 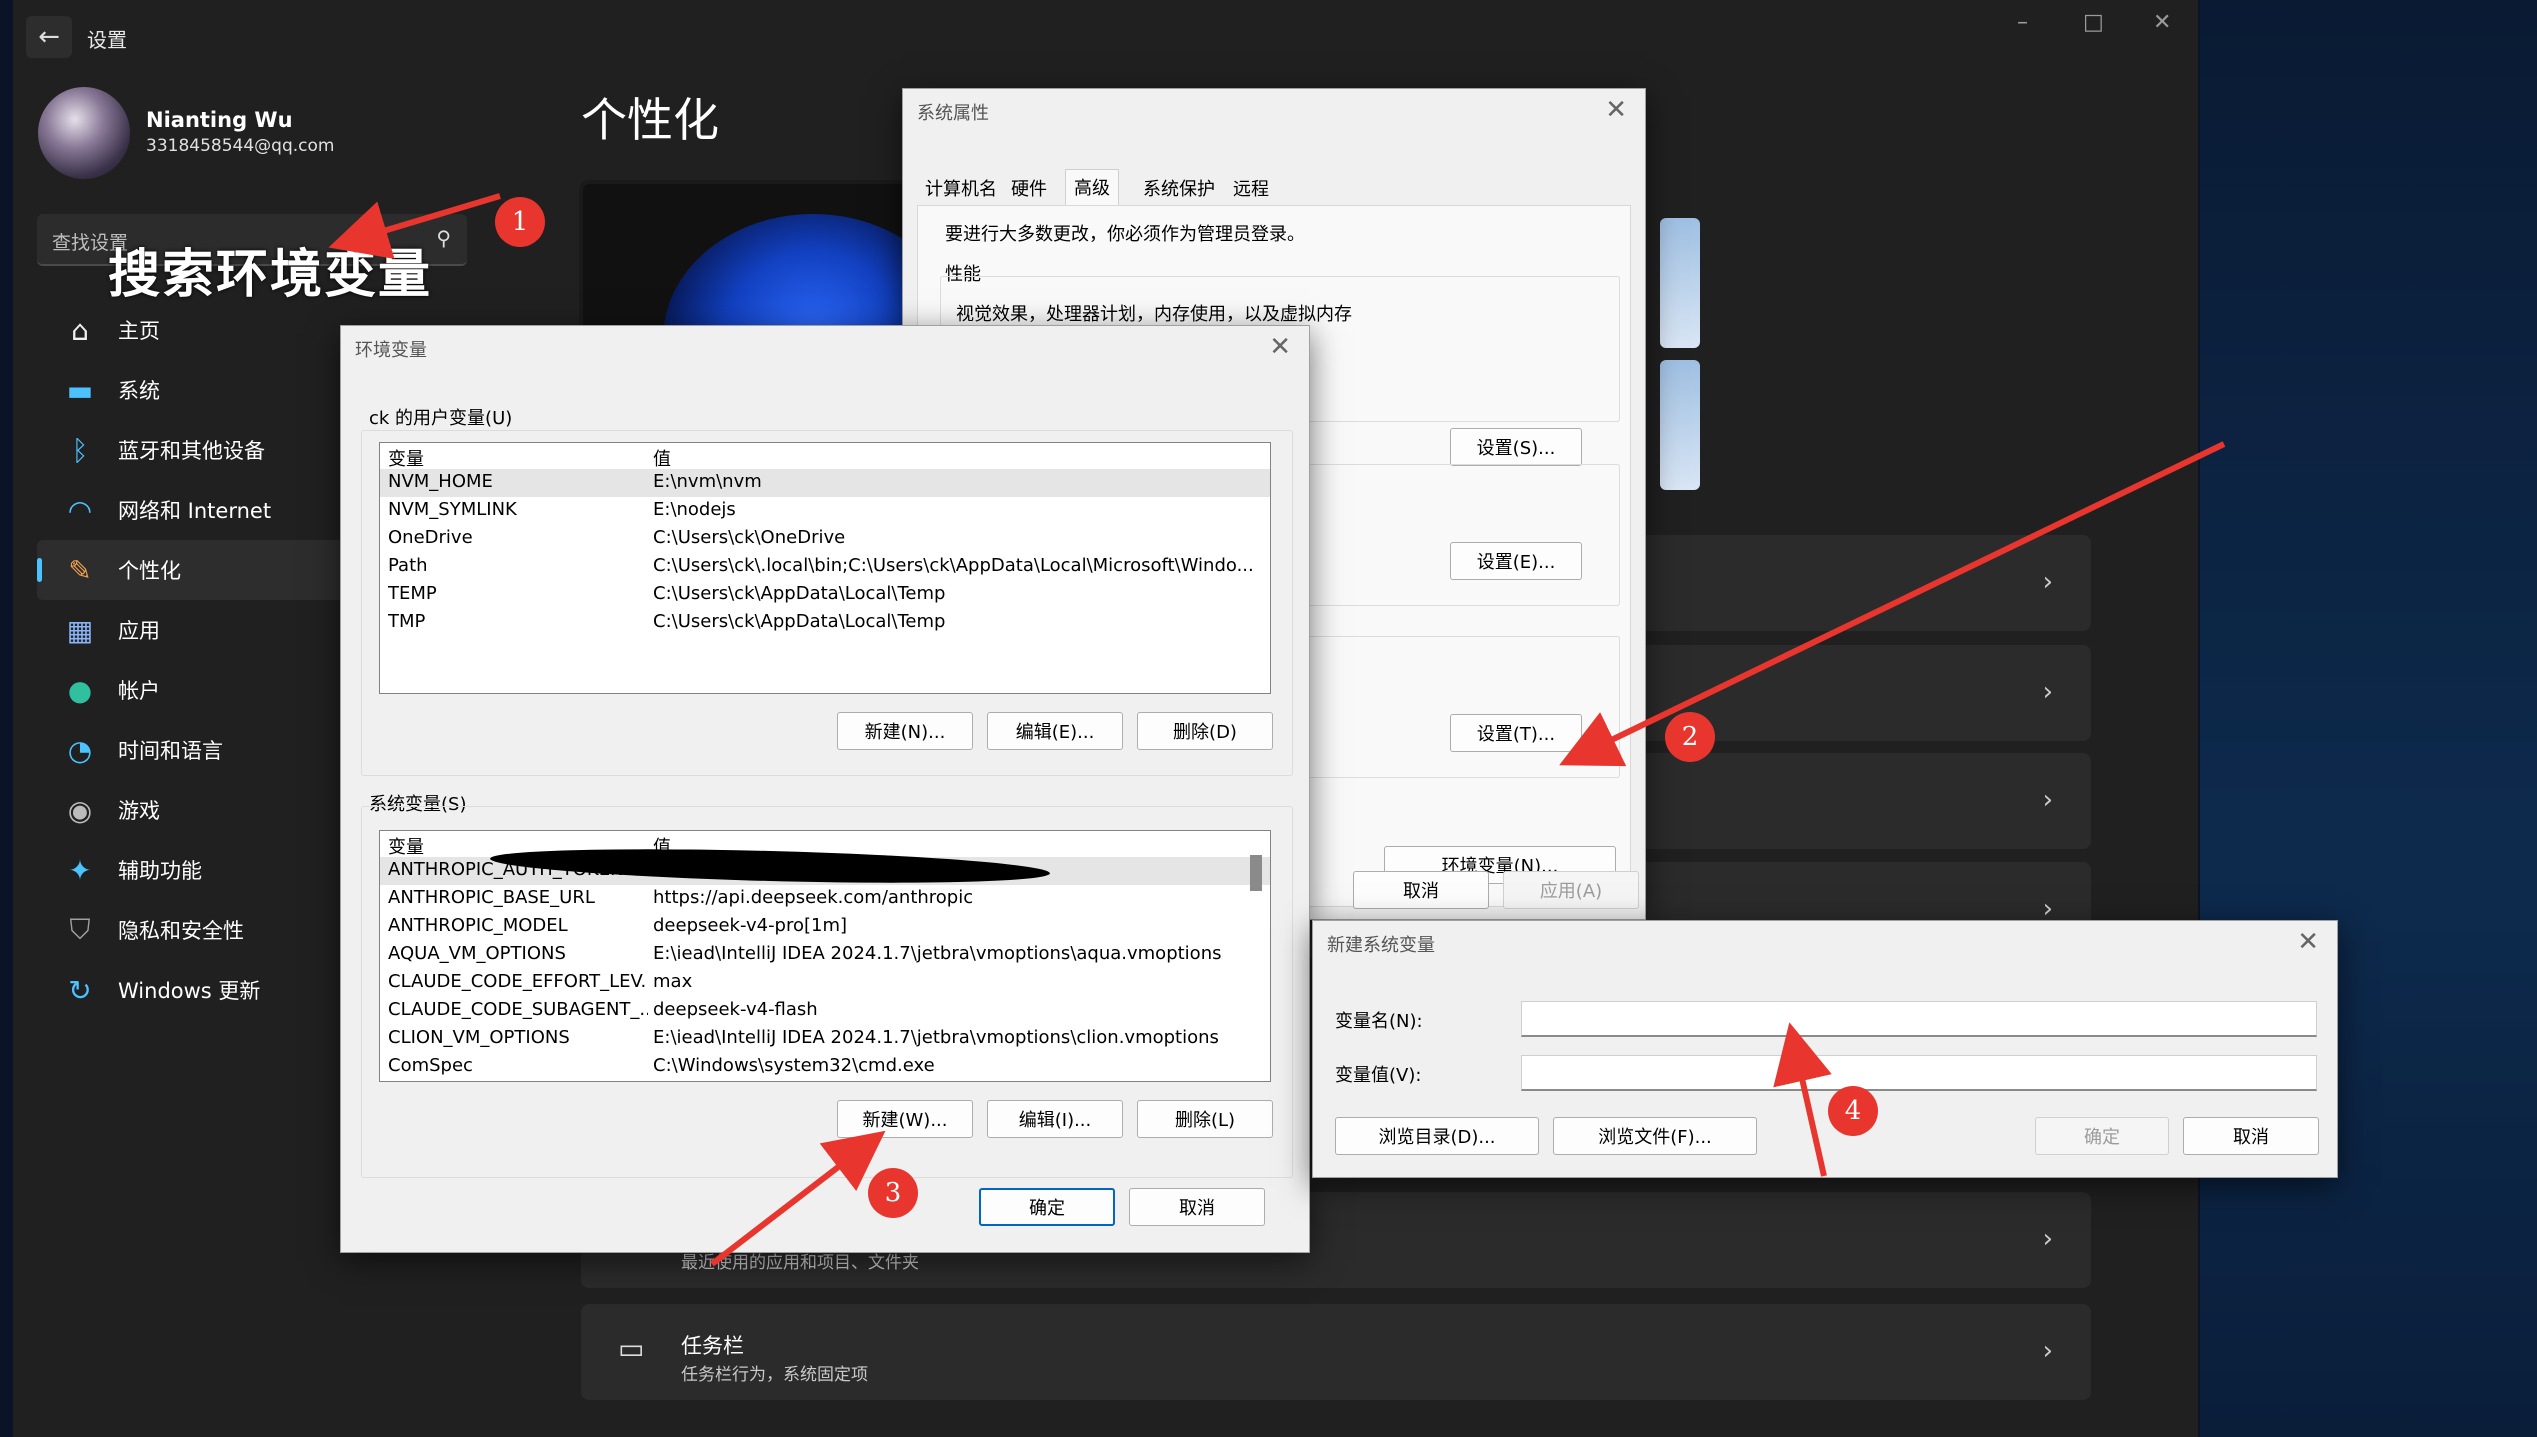 I want to click on tab-4: 远程, so click(x=1251, y=187).